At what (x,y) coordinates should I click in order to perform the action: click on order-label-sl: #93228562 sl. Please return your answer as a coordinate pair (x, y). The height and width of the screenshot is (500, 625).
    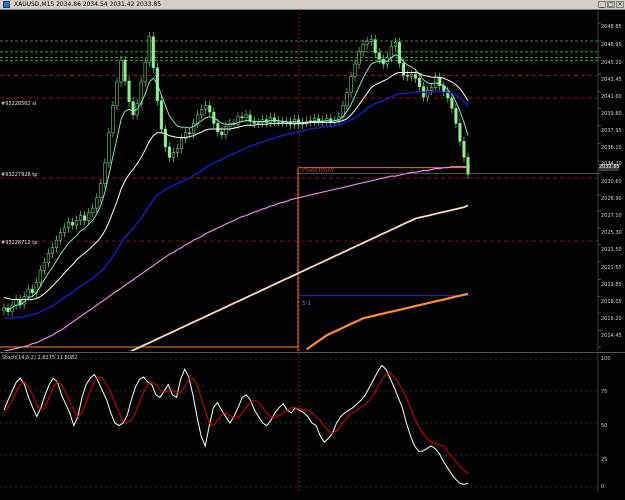
    Looking at the image, I should click on (19, 104).